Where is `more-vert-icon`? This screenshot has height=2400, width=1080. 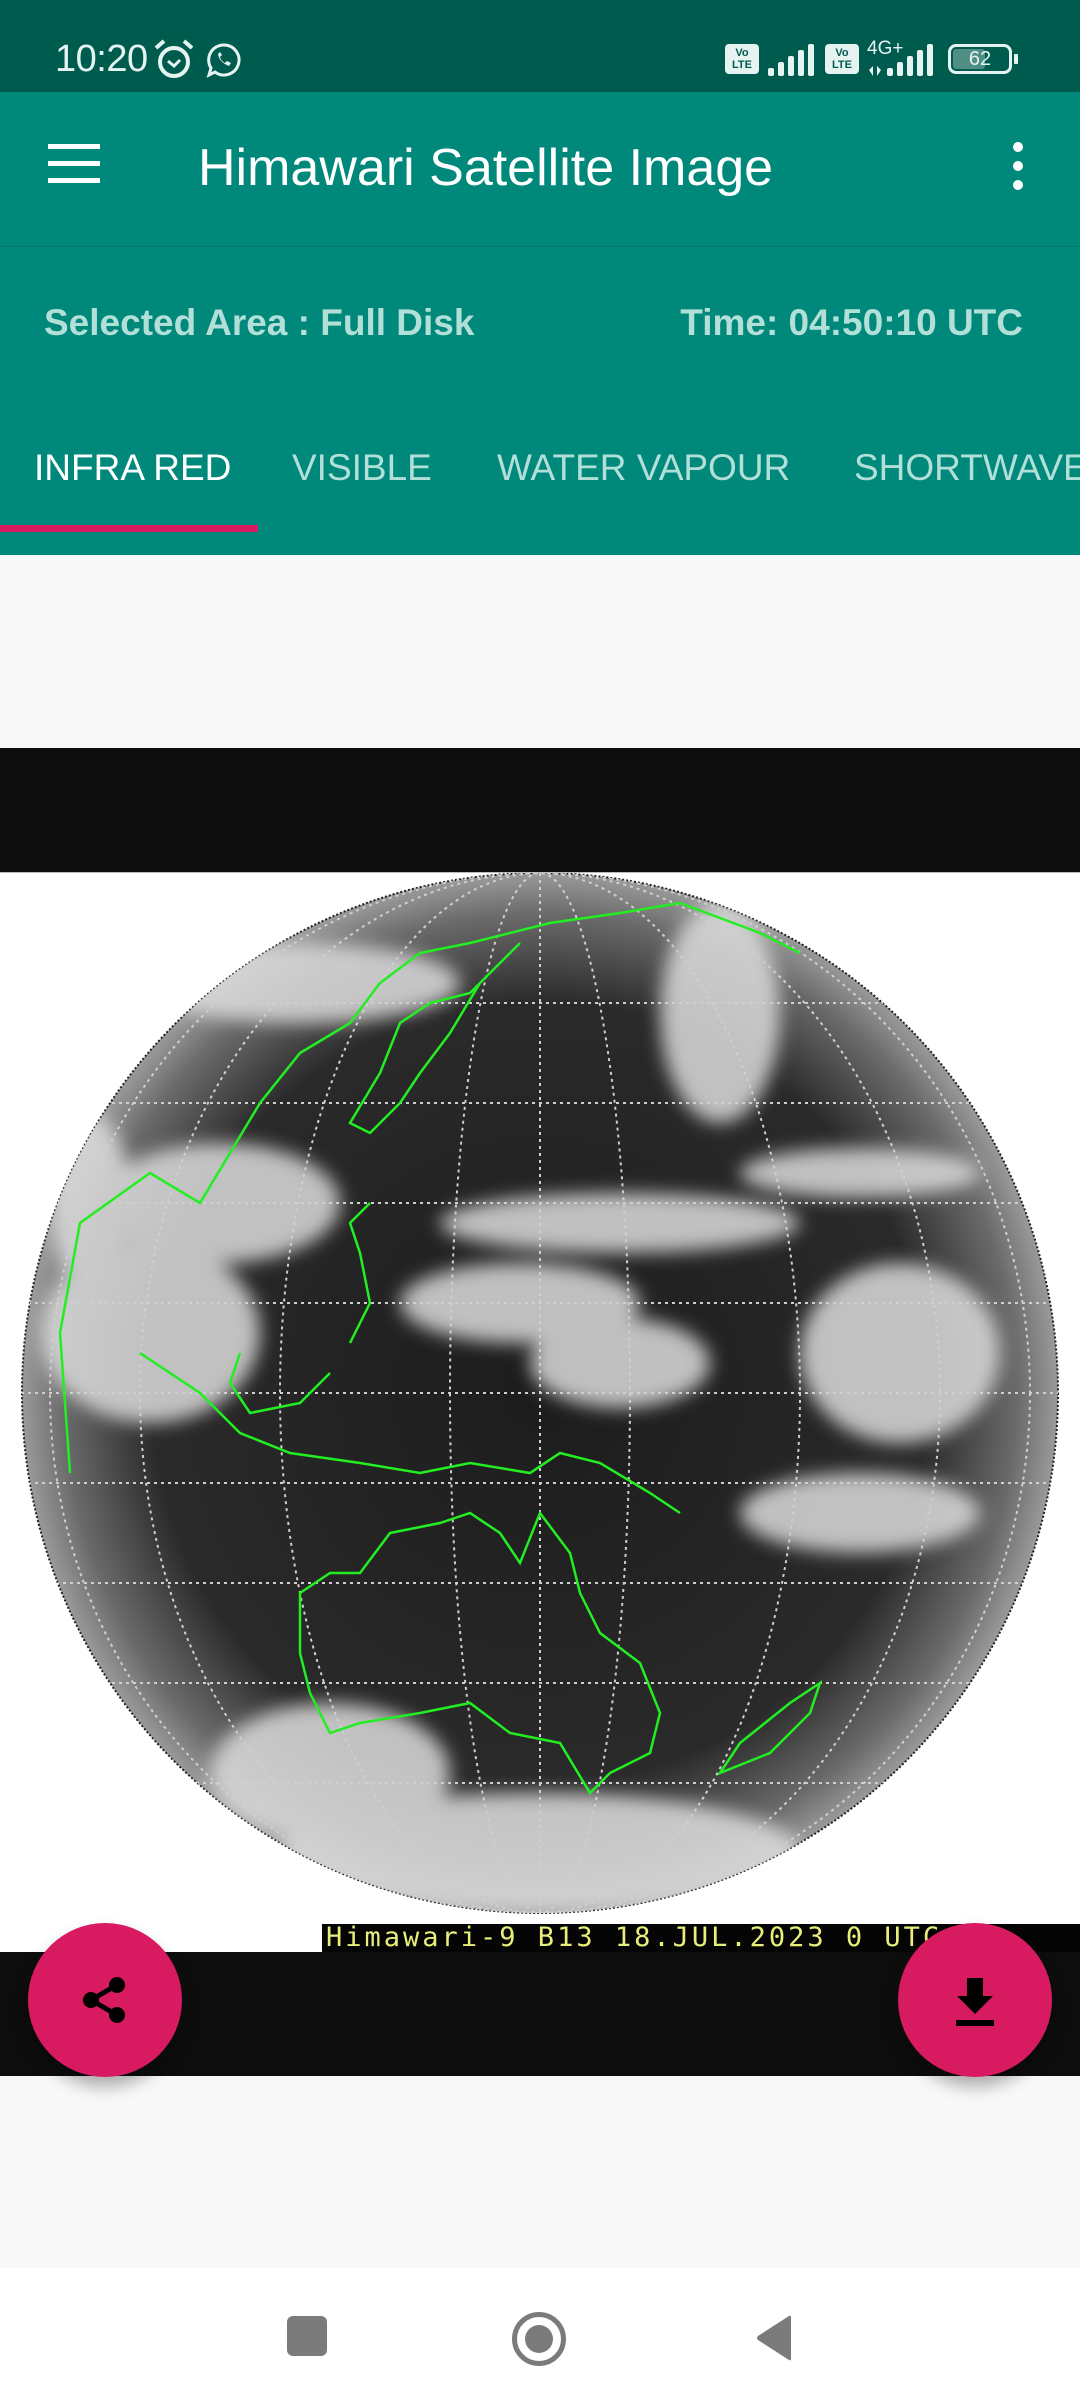 more-vert-icon is located at coordinates (1018, 167).